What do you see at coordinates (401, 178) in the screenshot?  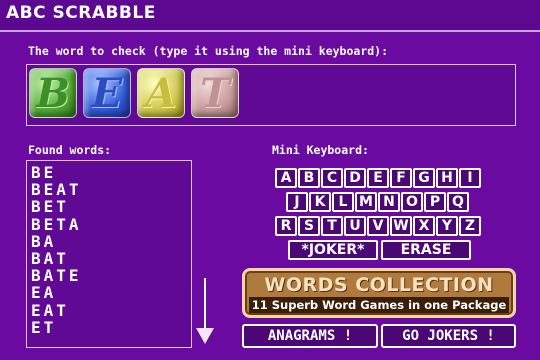 I see `key-f: F` at bounding box center [401, 178].